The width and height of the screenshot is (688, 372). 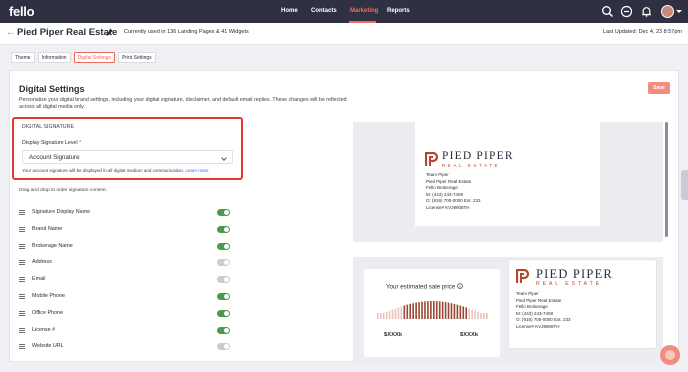 I want to click on search-icon, so click(x=607, y=11).